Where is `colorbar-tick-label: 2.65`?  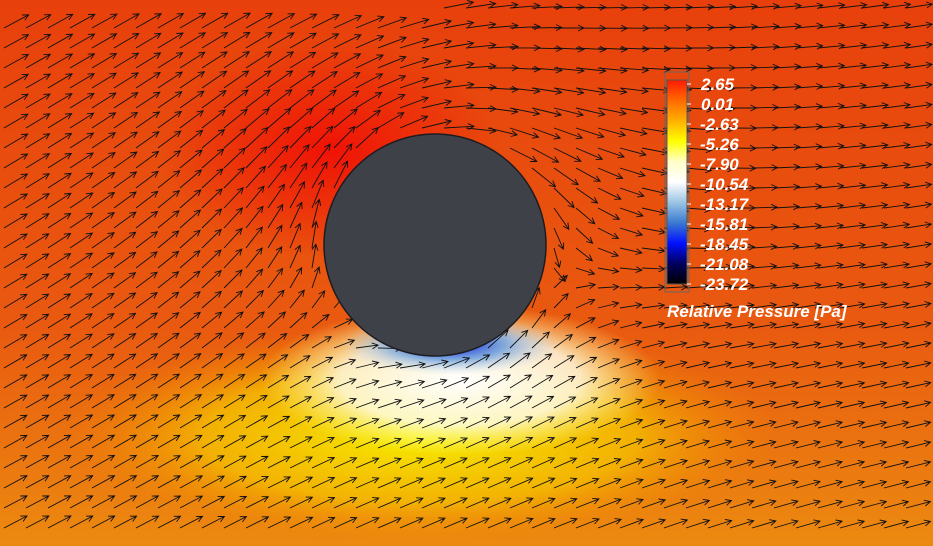 colorbar-tick-label: 2.65 is located at coordinates (717, 84).